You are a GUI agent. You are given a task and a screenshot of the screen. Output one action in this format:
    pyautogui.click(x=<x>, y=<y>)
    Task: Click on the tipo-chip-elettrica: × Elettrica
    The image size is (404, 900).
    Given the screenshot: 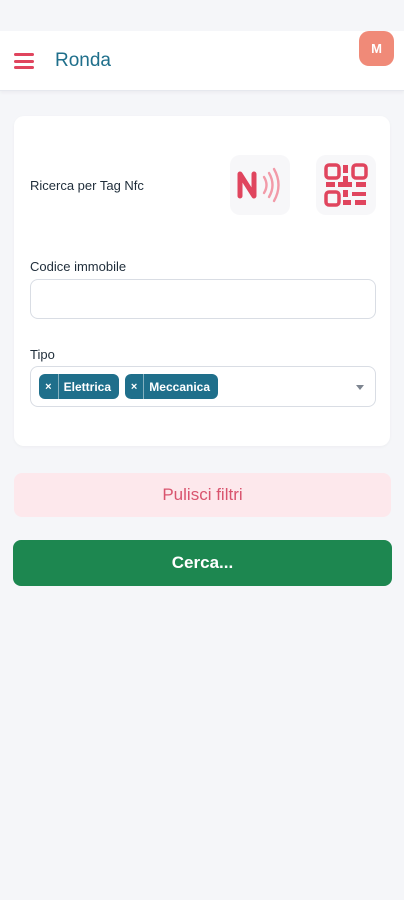 What is the action you would take?
    pyautogui.click(x=79, y=386)
    